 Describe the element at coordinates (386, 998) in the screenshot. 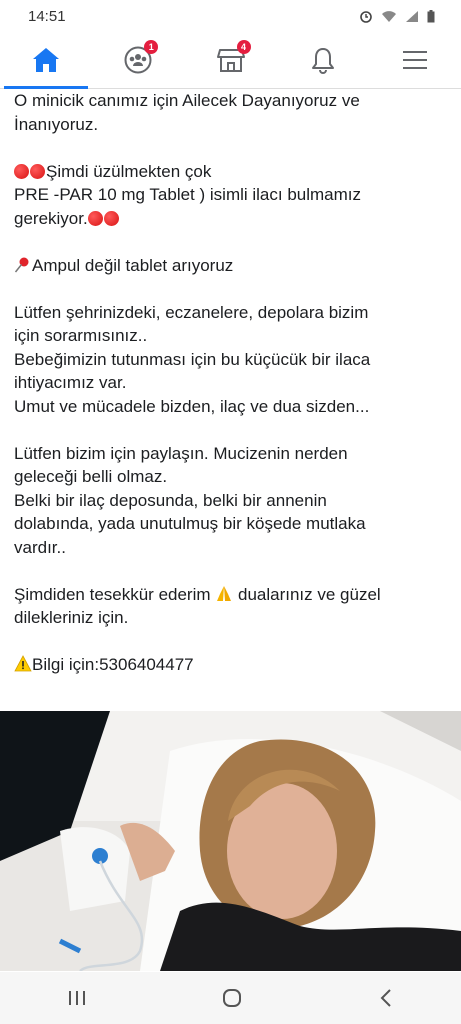

I see `back-icon` at that location.